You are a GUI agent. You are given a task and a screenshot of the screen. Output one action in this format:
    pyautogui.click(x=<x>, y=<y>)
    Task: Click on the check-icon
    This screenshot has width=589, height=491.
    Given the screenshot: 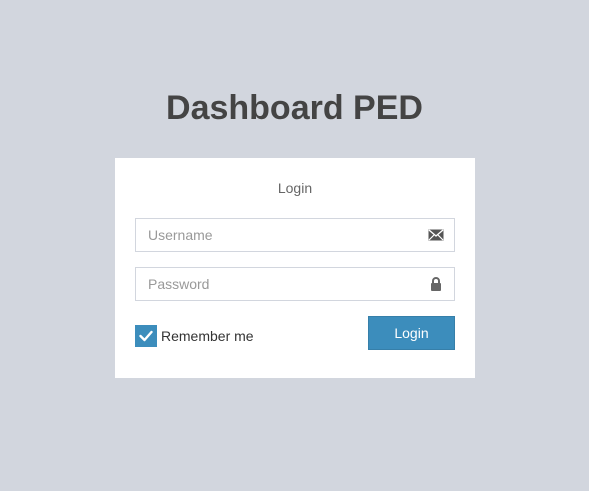 What is the action you would take?
    pyautogui.click(x=146, y=336)
    